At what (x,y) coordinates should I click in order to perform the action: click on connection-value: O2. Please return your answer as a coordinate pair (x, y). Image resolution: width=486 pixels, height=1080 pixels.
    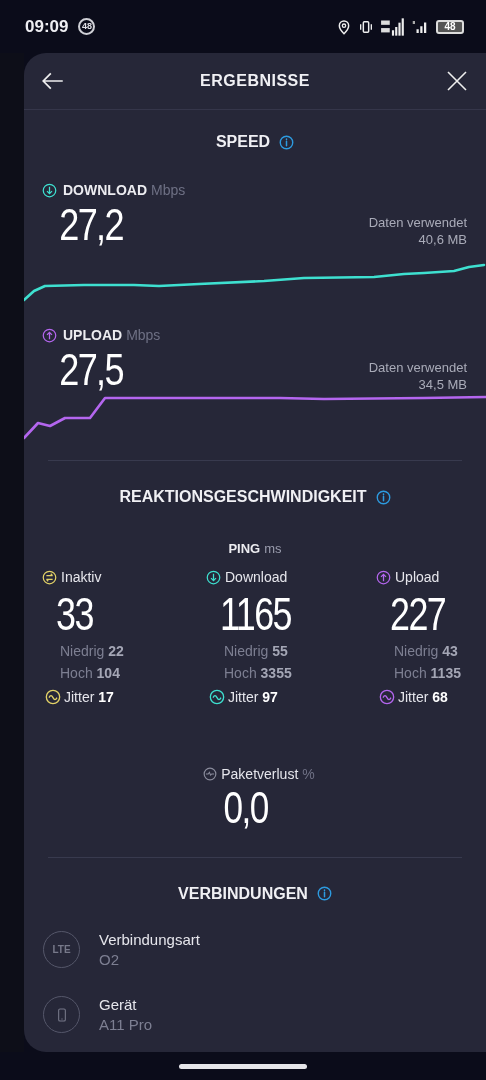
    Looking at the image, I should click on (109, 959).